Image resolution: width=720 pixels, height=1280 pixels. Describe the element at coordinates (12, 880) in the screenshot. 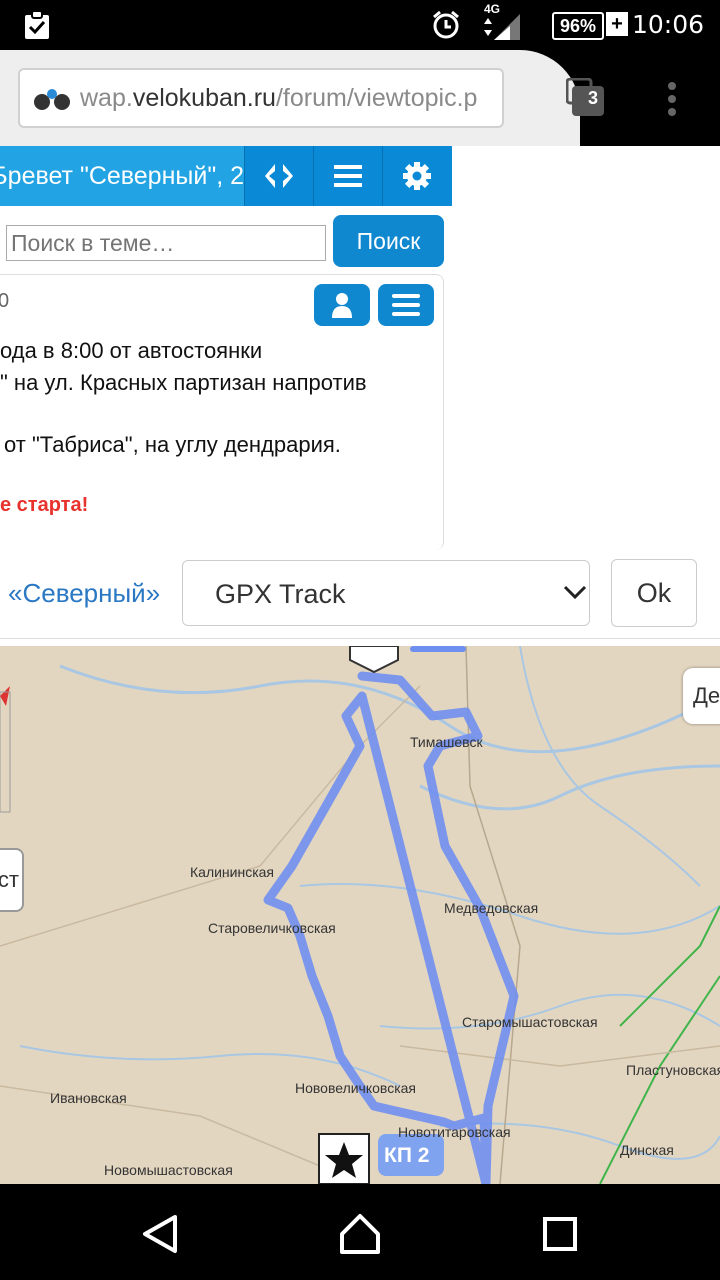

I see `map-control-left: ст` at that location.